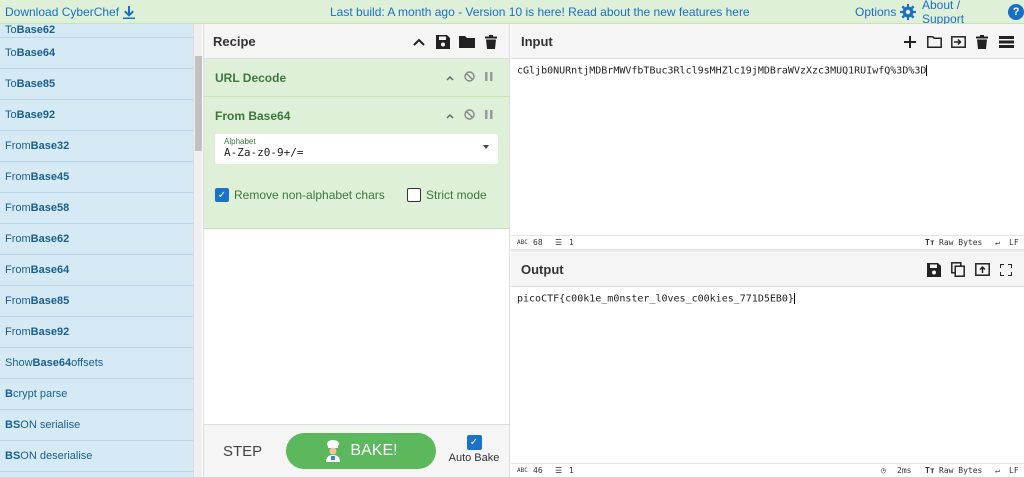  What do you see at coordinates (876, 12) in the screenshot?
I see `options-label: Options` at bounding box center [876, 12].